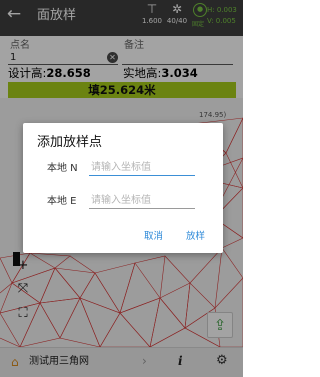  Describe the element at coordinates (142, 167) in the screenshot. I see `north-coordinate-input` at that location.